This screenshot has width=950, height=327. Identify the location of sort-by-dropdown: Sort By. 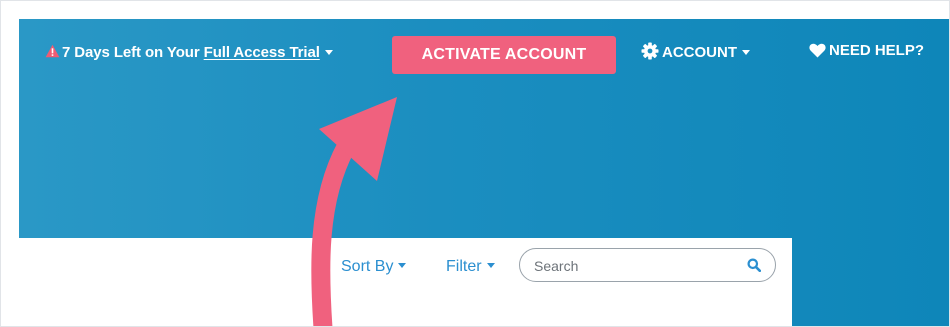
(374, 267).